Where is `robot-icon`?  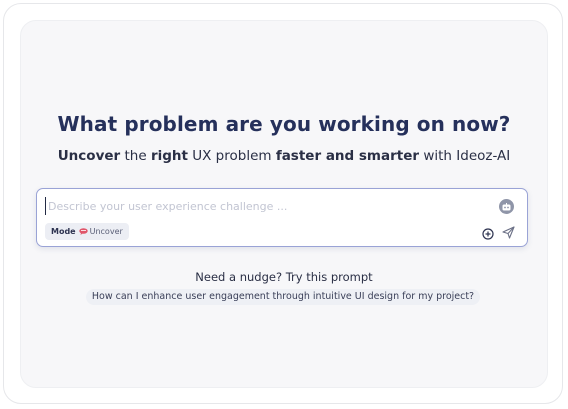
robot-icon is located at coordinates (506, 206).